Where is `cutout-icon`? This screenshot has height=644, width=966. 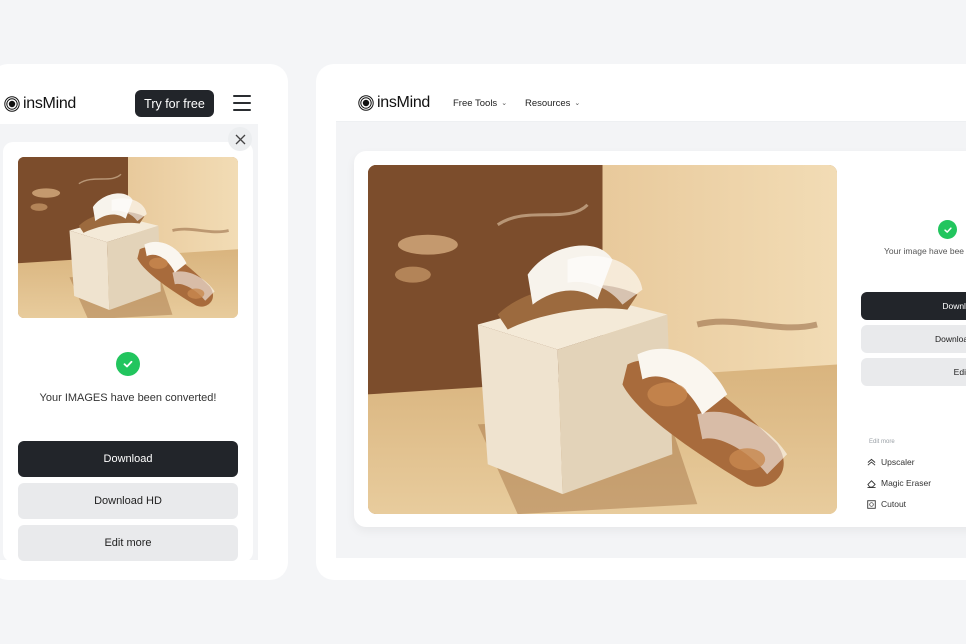
cutout-icon is located at coordinates (871, 504).